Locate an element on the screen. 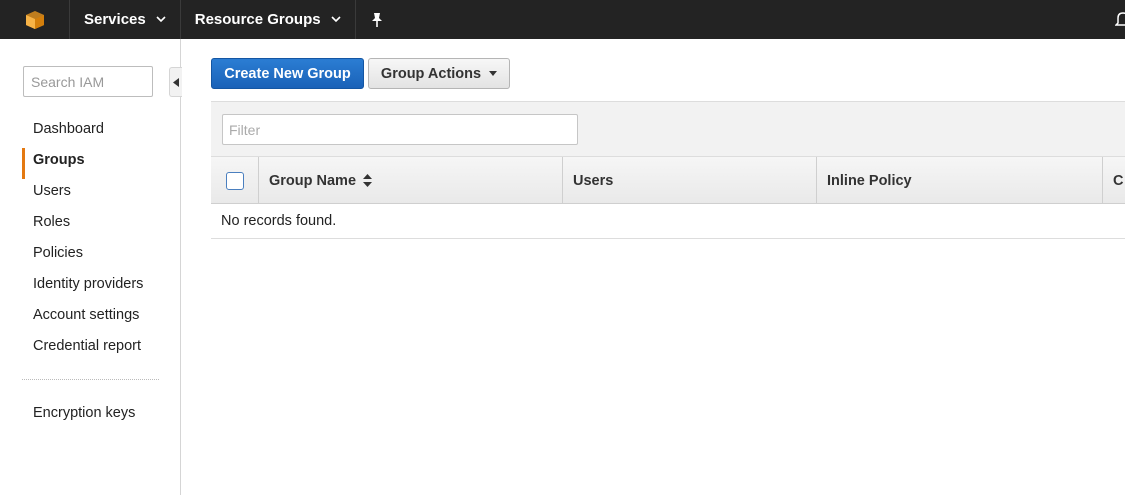  column-group-name: Group Name is located at coordinates (411, 180).